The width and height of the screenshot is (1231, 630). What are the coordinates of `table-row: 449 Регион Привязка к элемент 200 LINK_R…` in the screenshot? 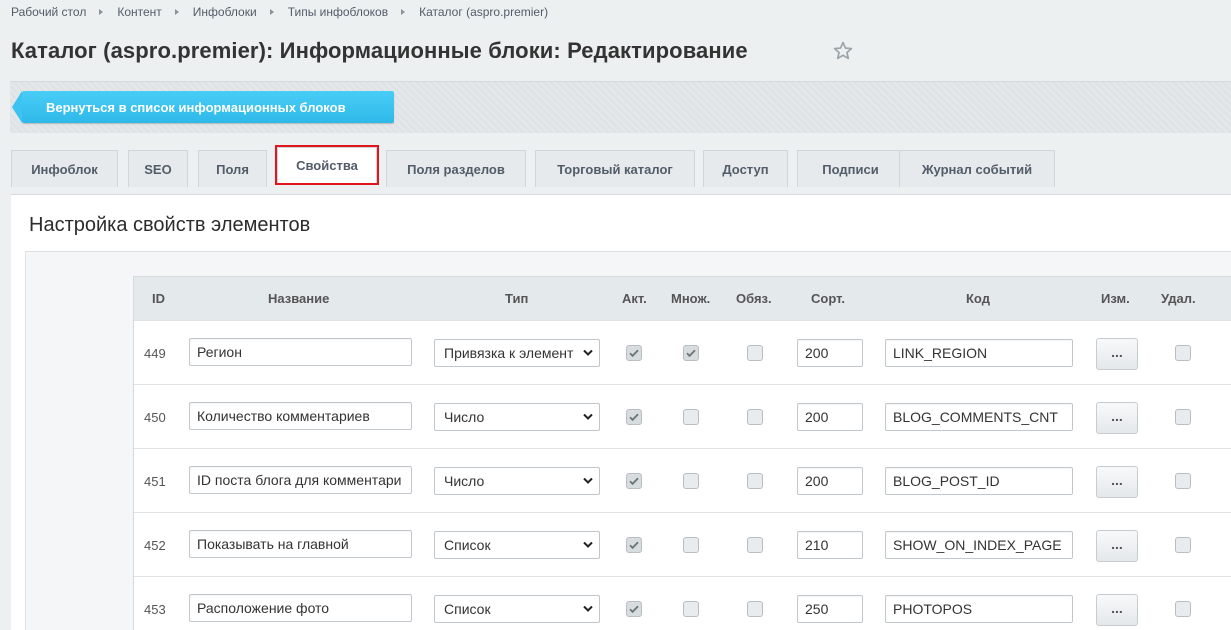 It's located at (682, 352).